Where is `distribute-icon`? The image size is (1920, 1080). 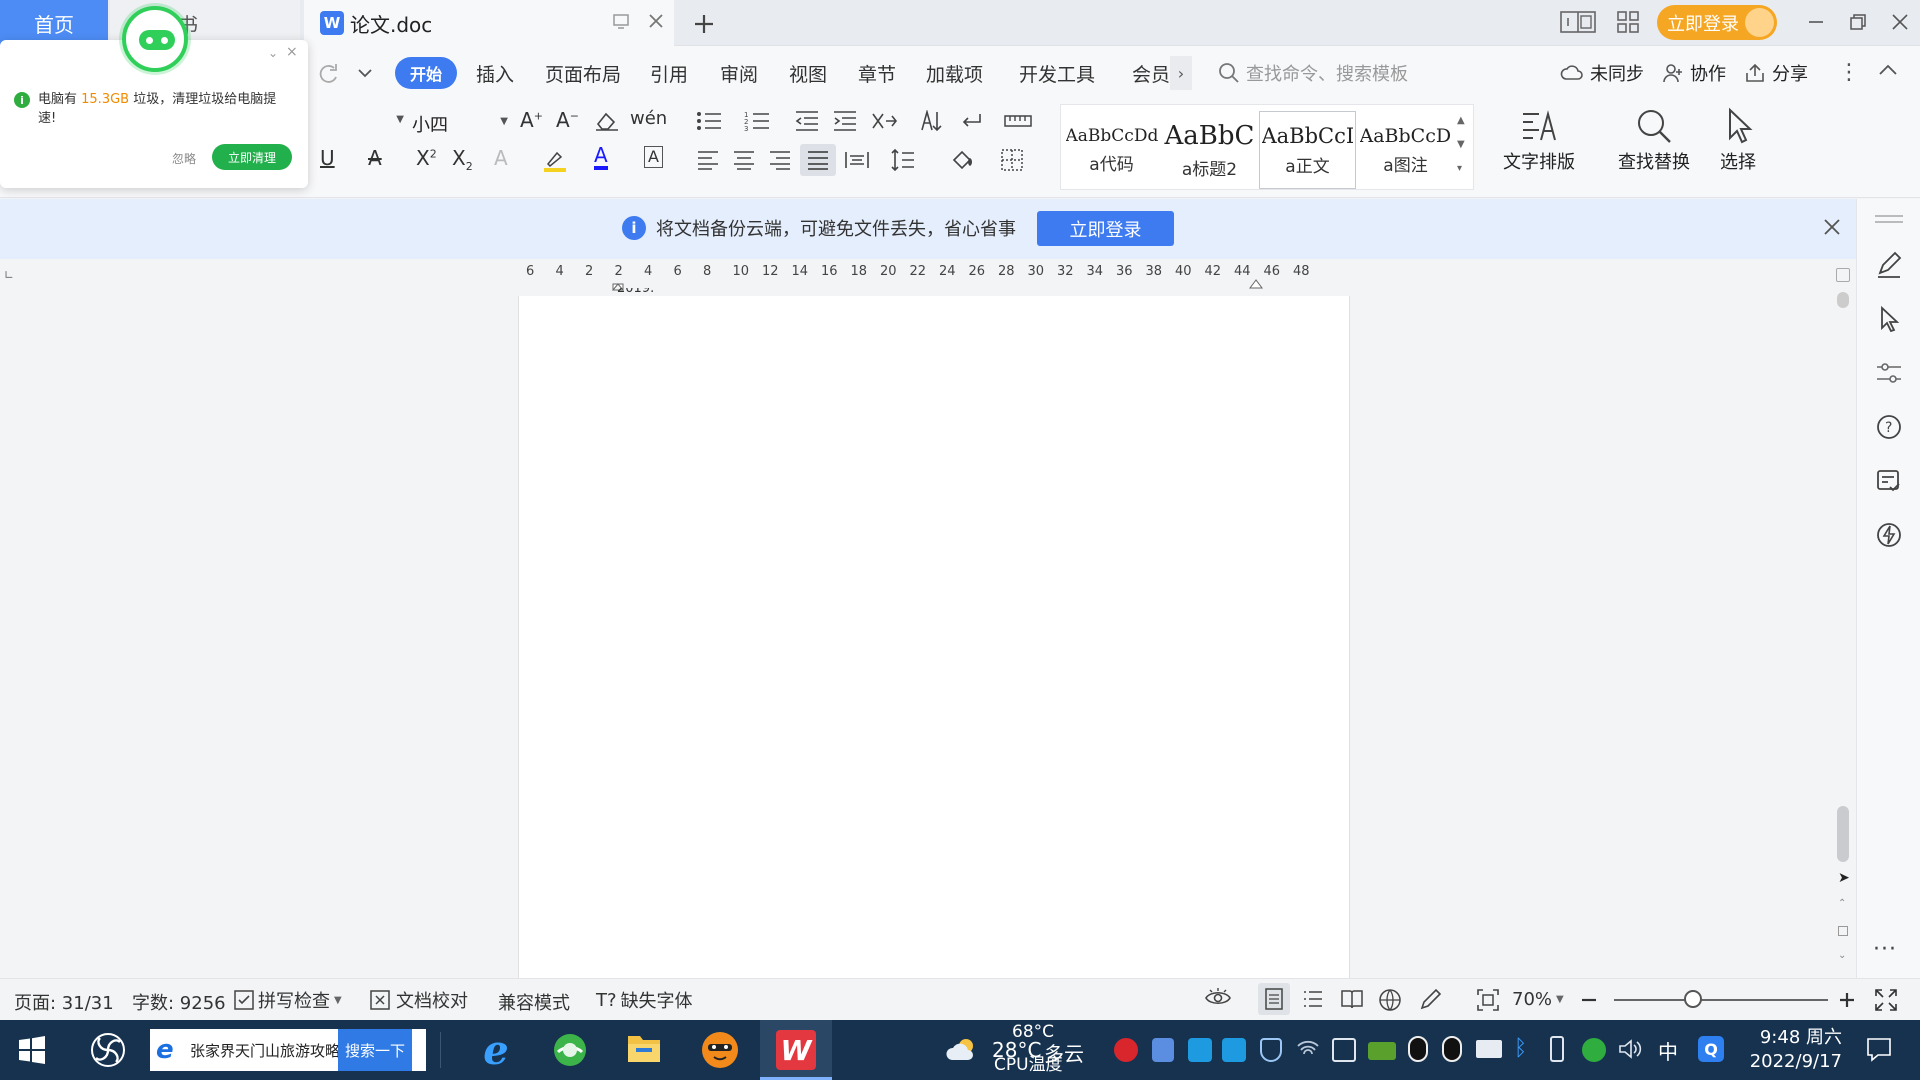
distribute-icon is located at coordinates (857, 160).